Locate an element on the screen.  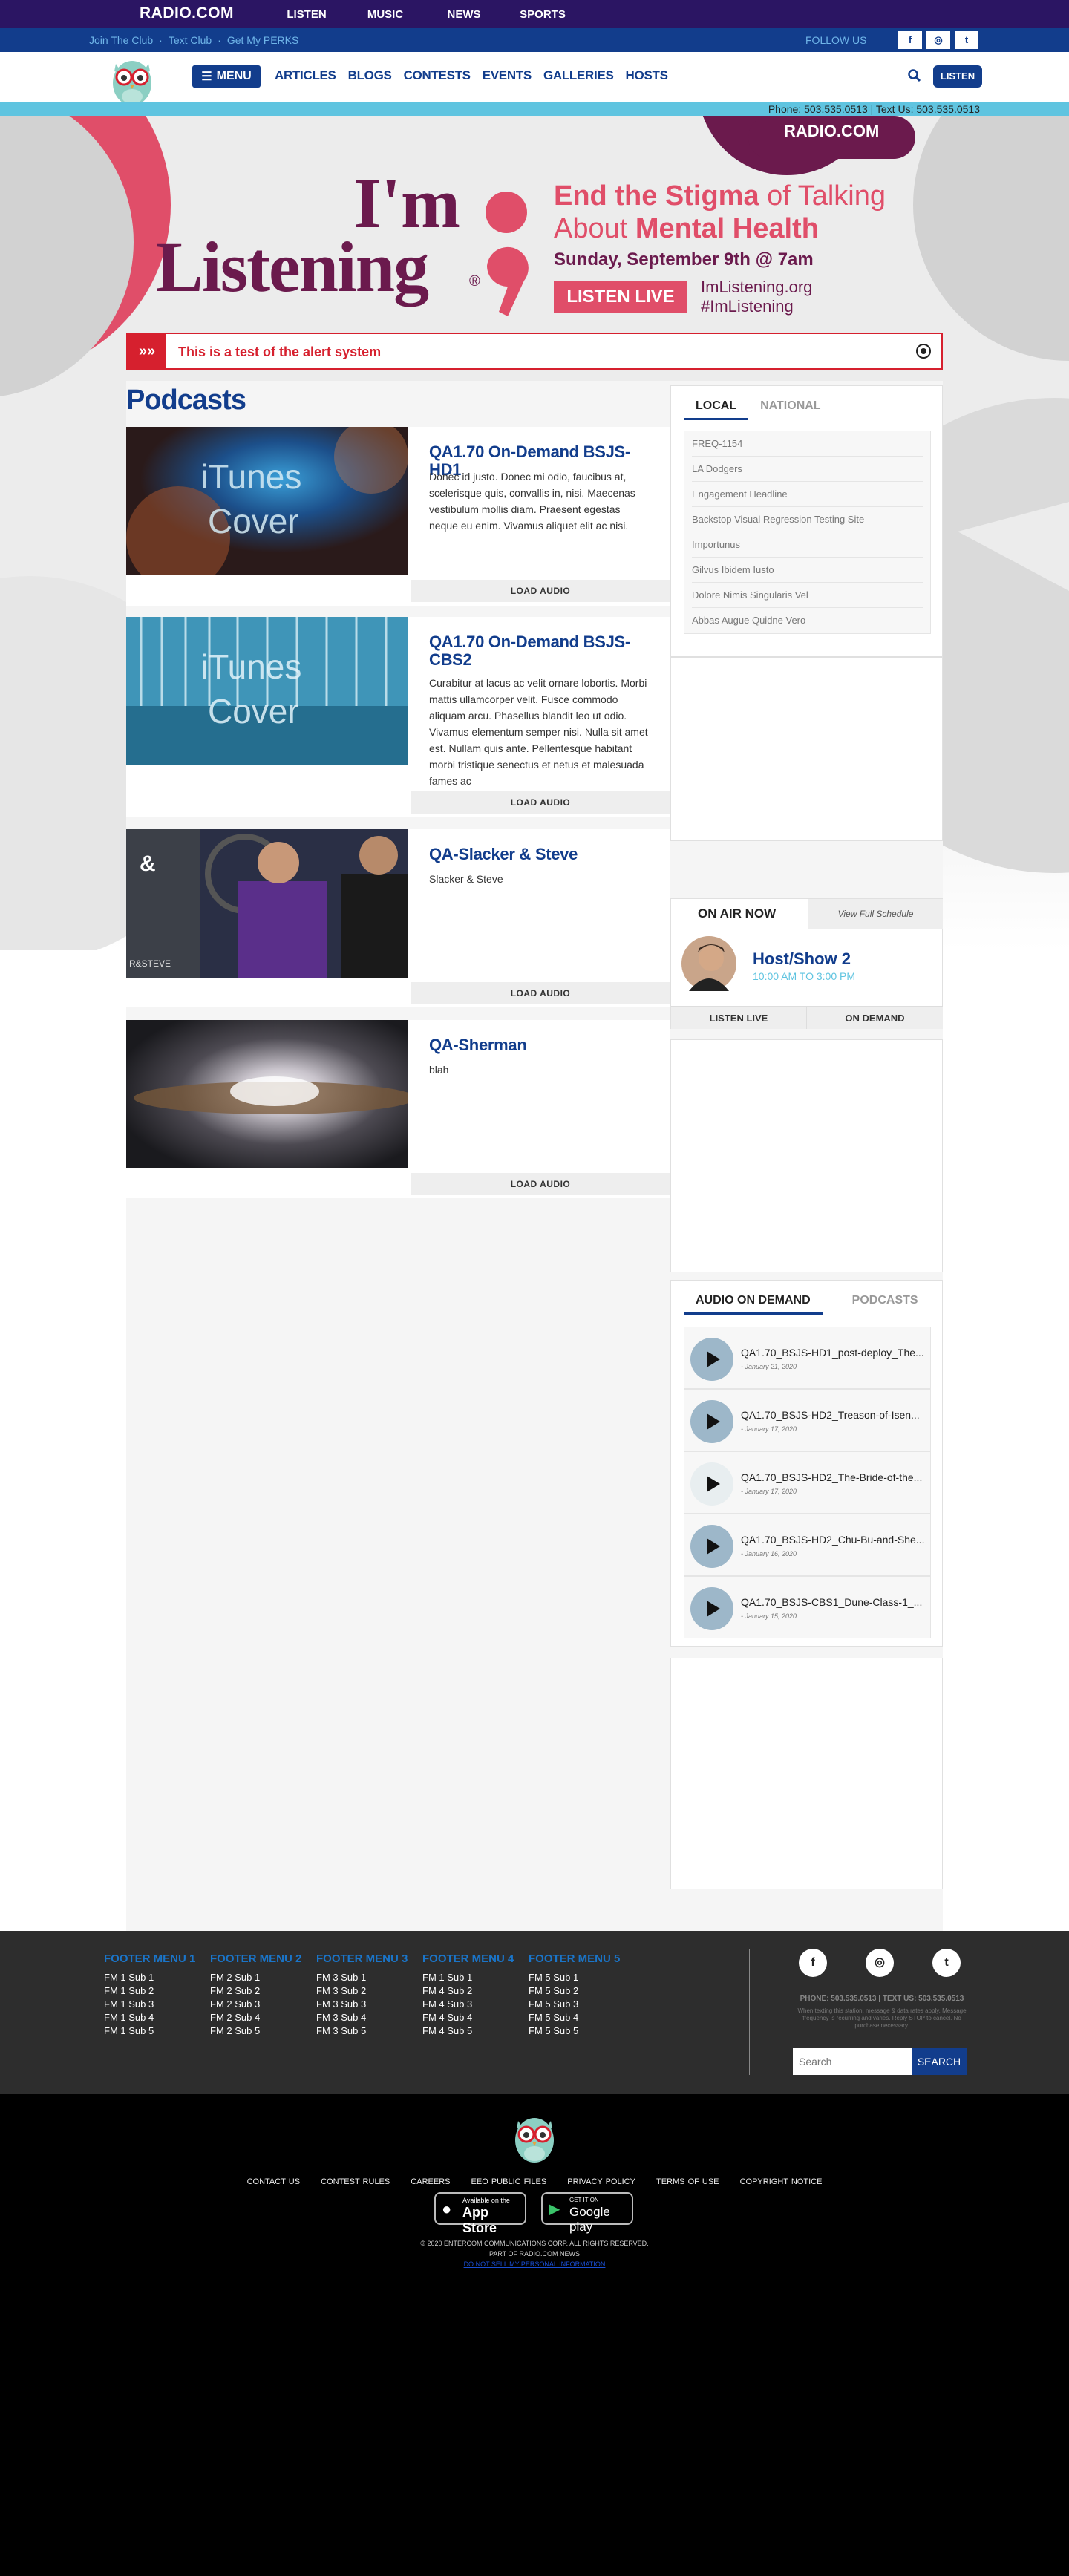
footer-link: FM 3 Sub 1 is located at coordinates (362, 1977).